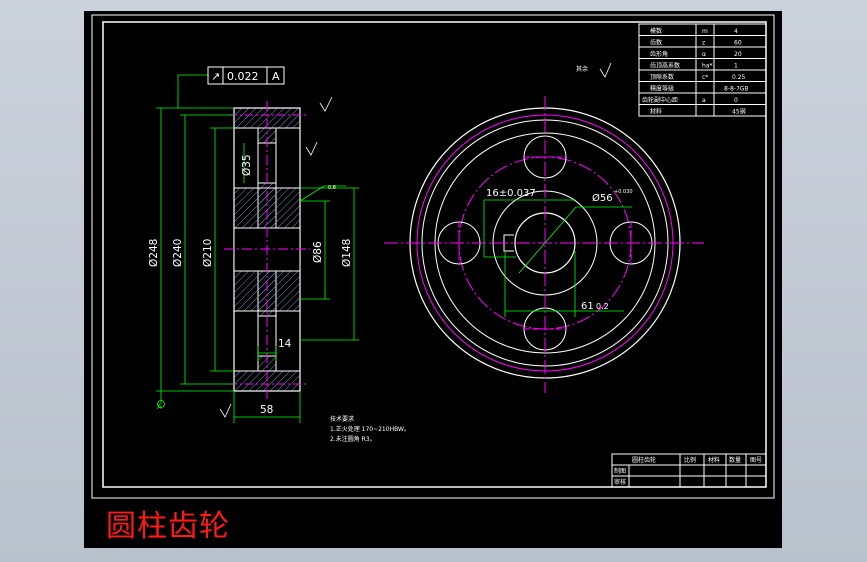 The image size is (867, 562). I want to click on tech-requirements: 技术要求 1.正火处理 170~210HBW。 2.未注圆角 R3。, so click(370, 429).